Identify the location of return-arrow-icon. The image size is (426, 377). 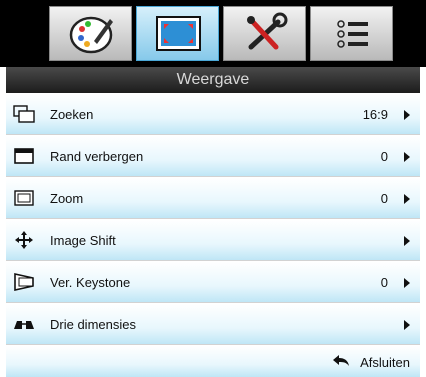
(341, 361).